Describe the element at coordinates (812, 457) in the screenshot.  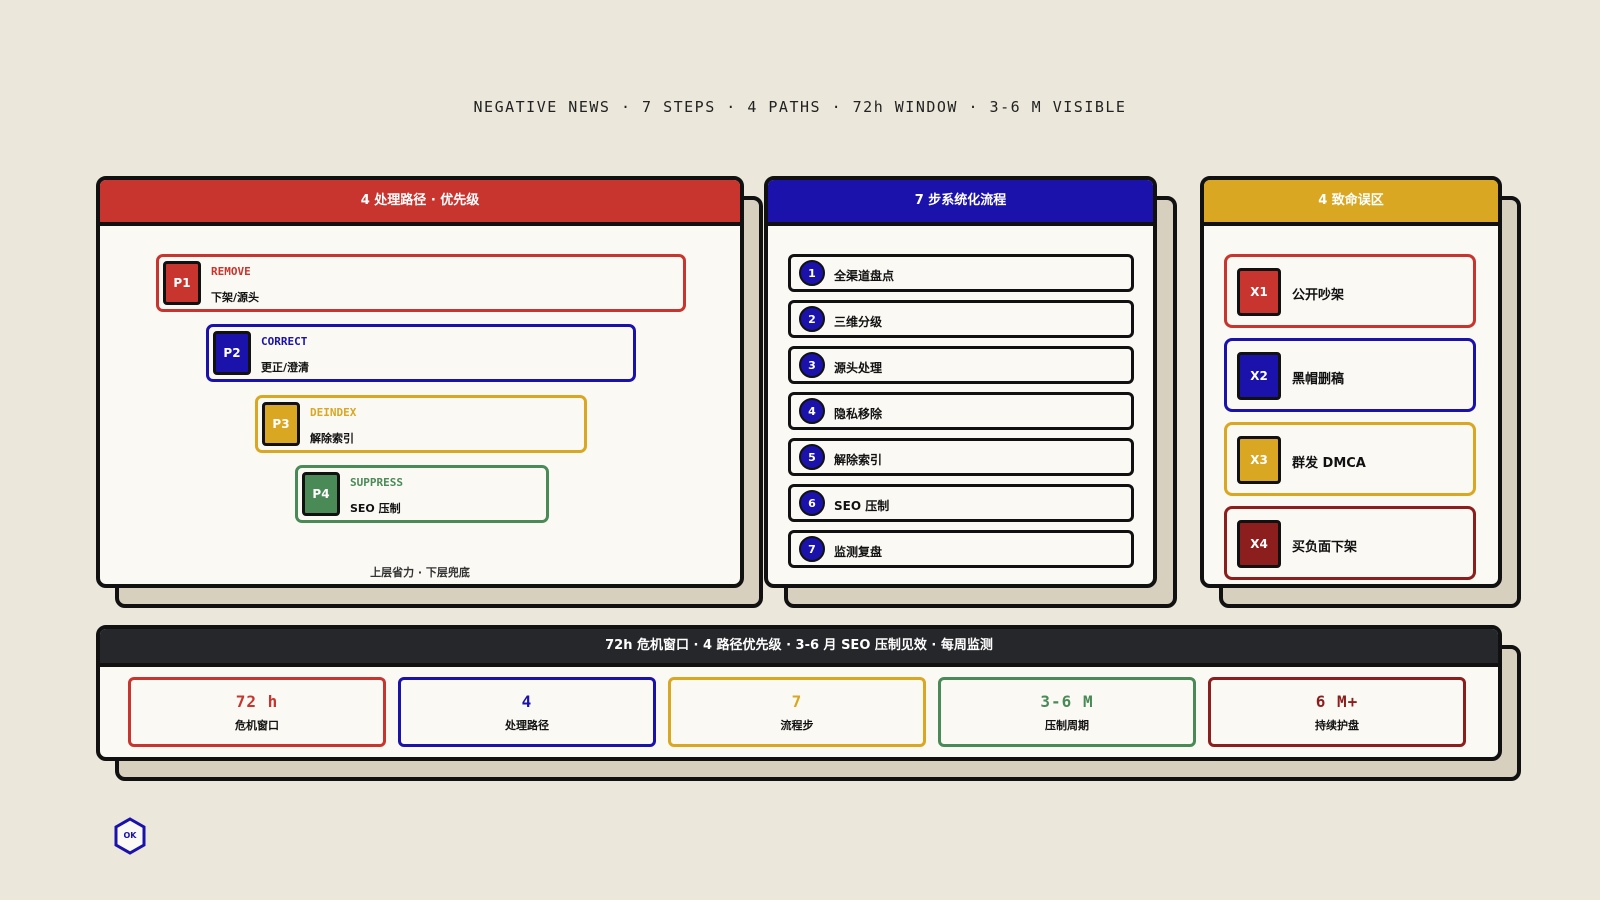
I see `step-number: 5` at that location.